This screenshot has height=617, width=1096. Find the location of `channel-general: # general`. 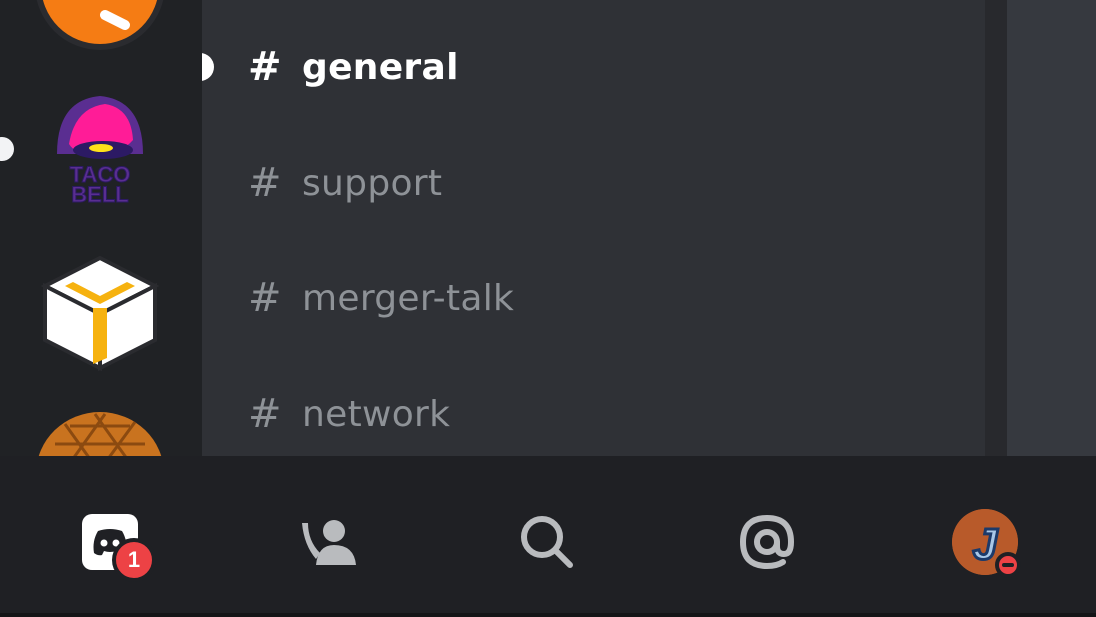

channel-general: # general is located at coordinates (353, 67).